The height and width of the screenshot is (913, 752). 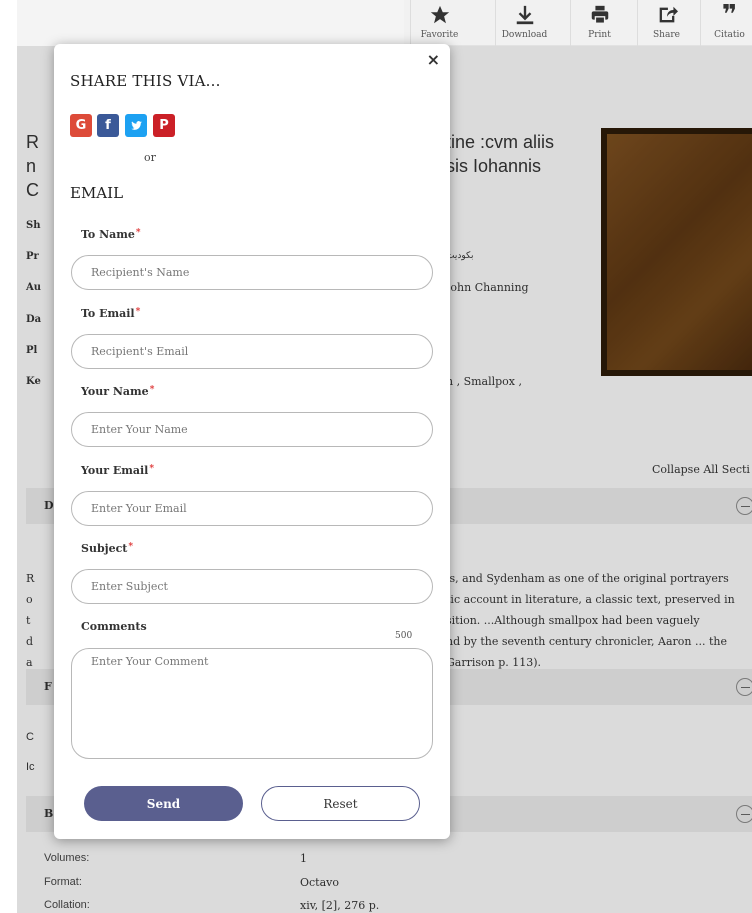 I want to click on page-left-margin, so click(x=8, y=456).